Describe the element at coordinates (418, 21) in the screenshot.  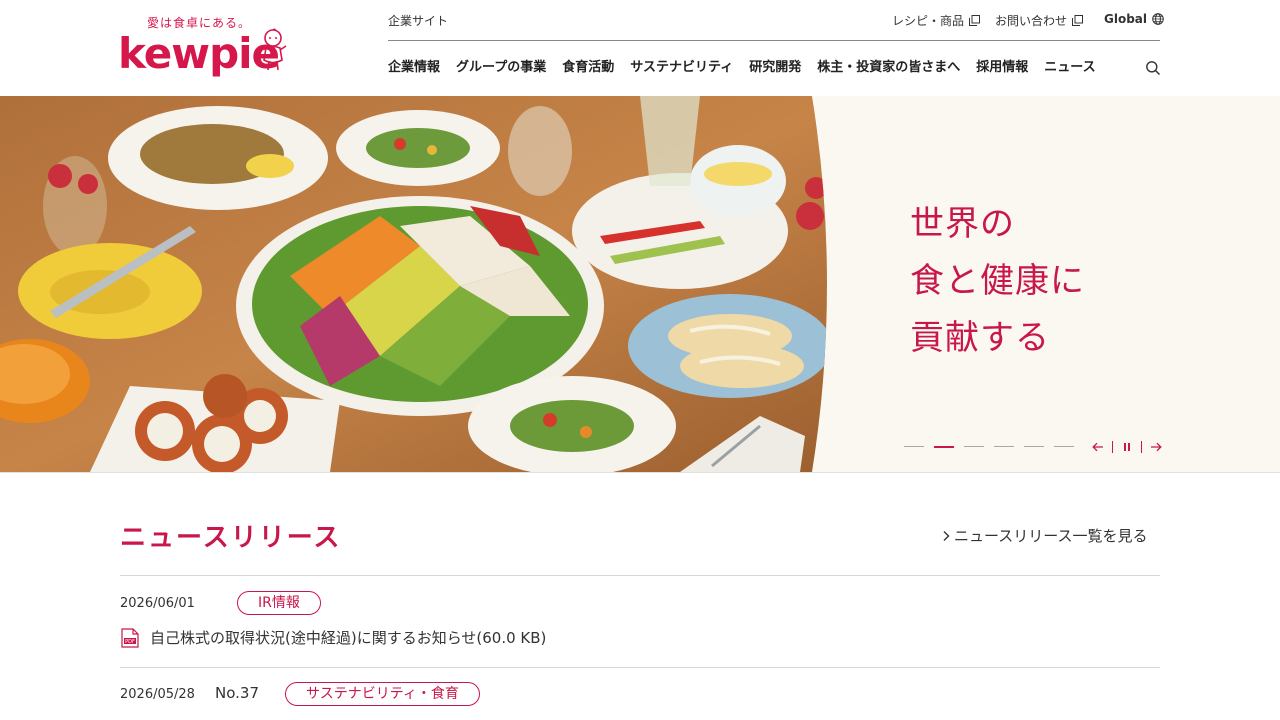
I see `corporate-site-label: 企業サイト` at that location.